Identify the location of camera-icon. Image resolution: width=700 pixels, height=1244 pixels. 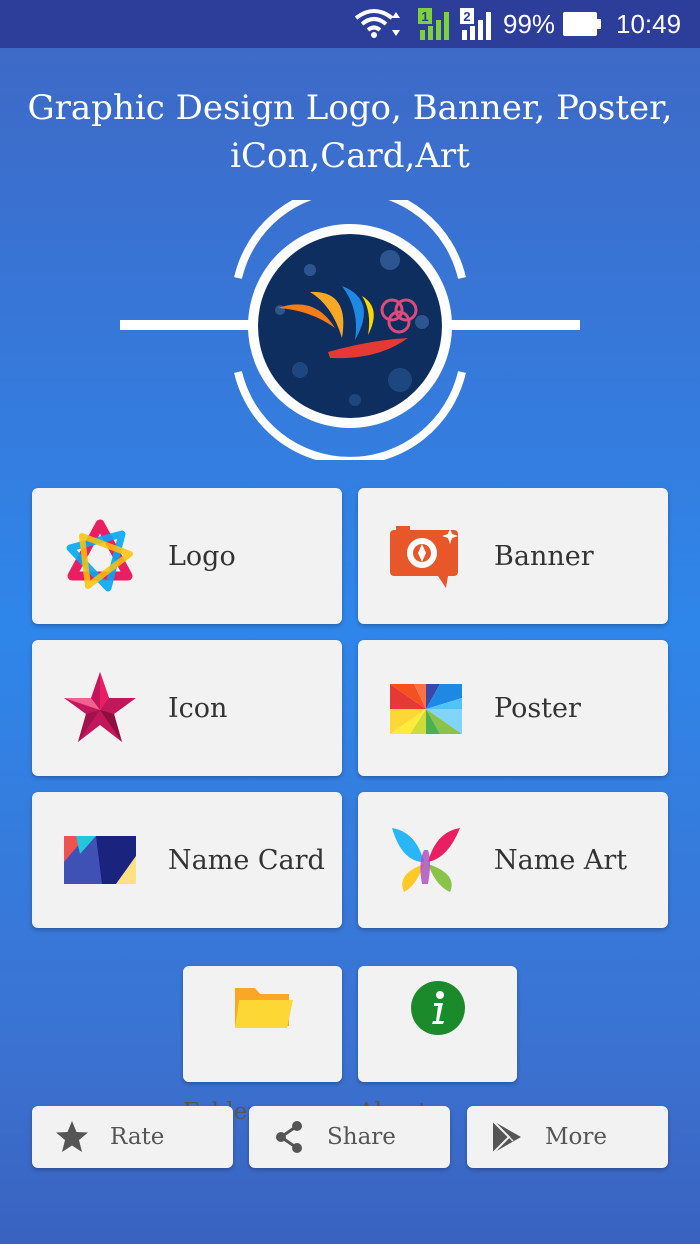
(426, 556).